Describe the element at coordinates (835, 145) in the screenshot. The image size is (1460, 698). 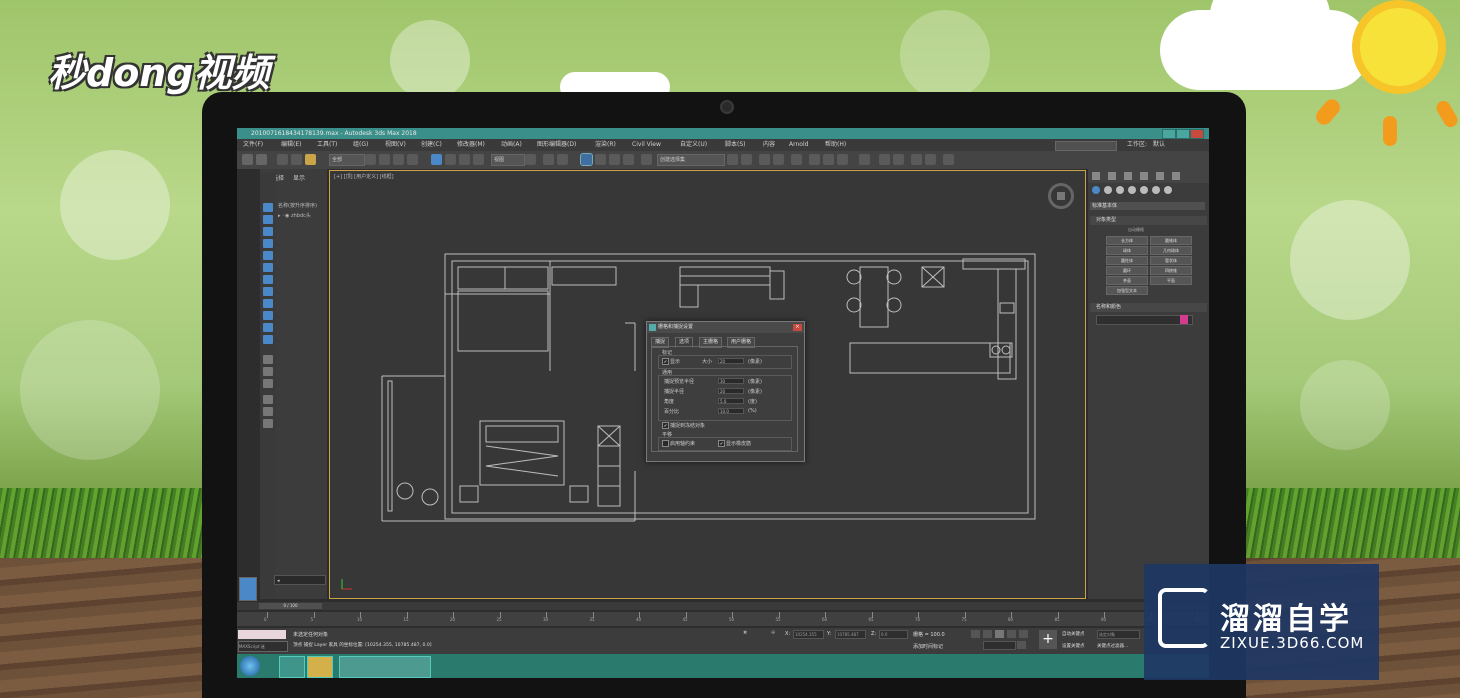
I see `menu-help: 帮助(H)` at that location.